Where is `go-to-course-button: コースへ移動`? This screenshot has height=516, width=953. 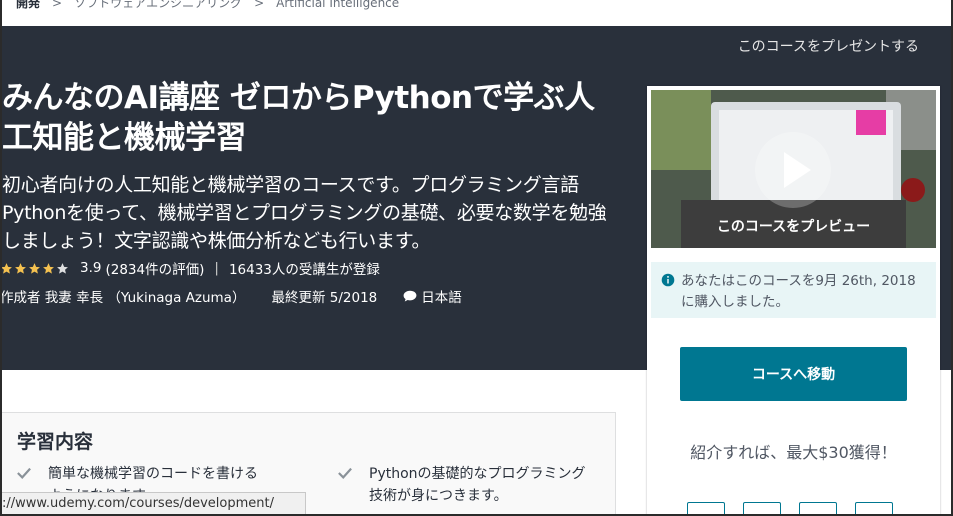
go-to-course-button: コースへ移動 is located at coordinates (793, 374).